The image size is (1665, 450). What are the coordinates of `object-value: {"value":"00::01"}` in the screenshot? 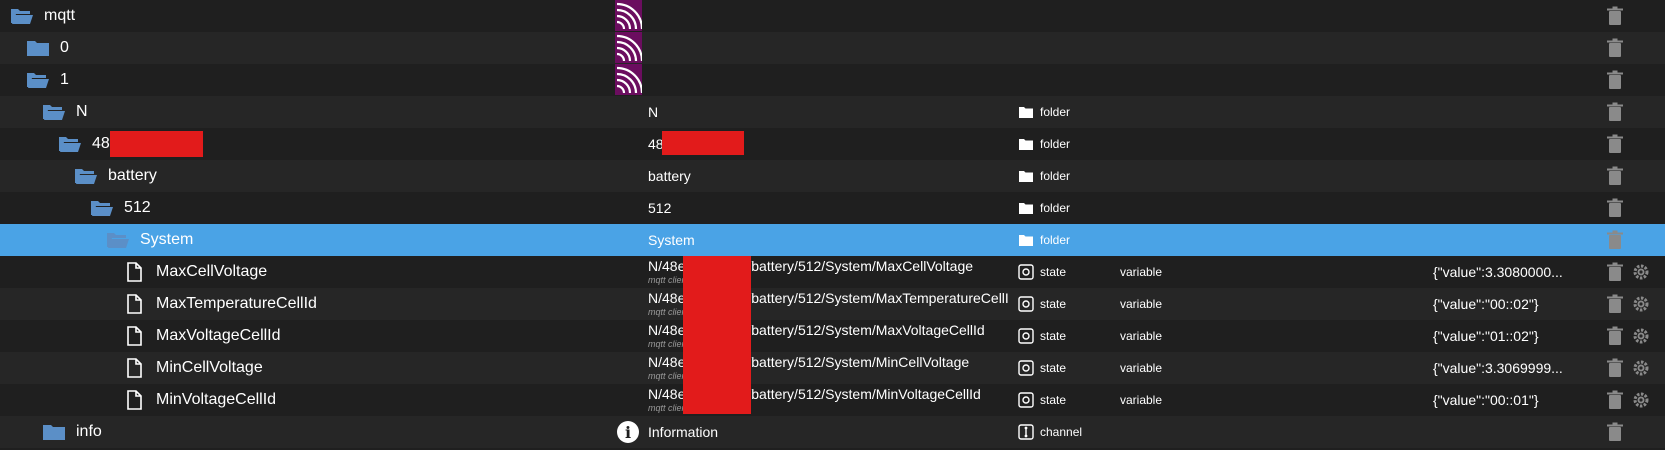 It's located at (1515, 400).